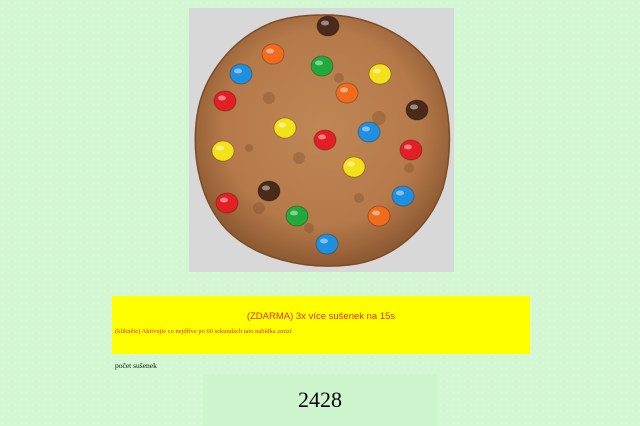  What do you see at coordinates (321, 316) in the screenshot?
I see `offer-title: (ZDARMA) 3x více sušenek na 15s` at bounding box center [321, 316].